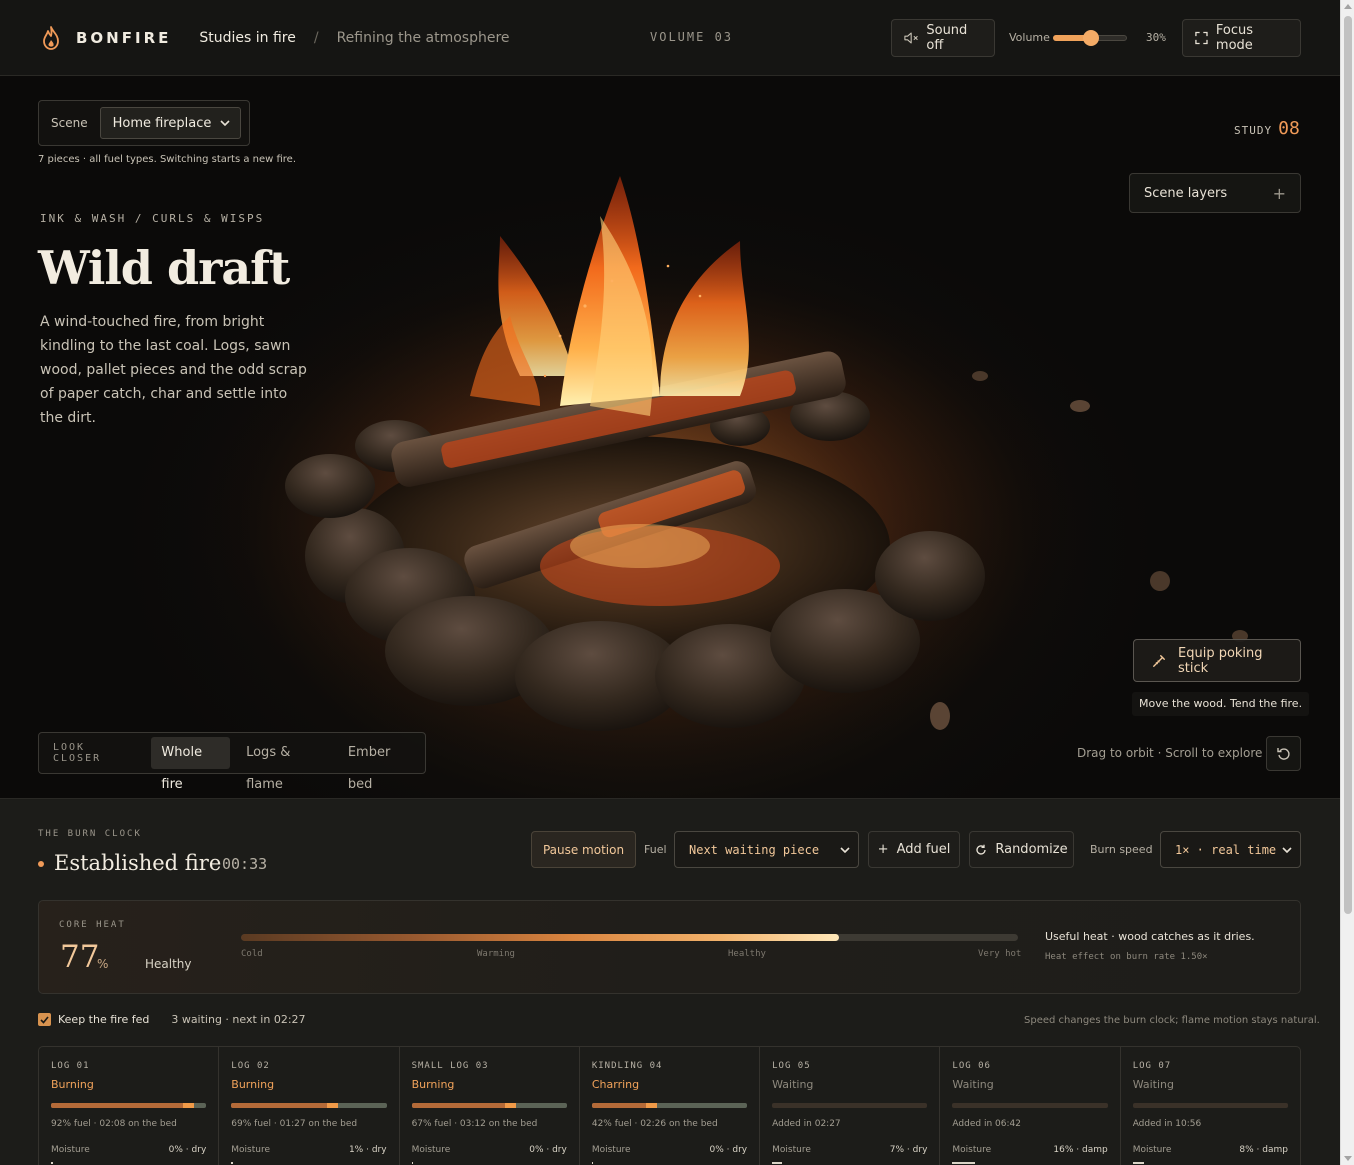  What do you see at coordinates (583, 849) in the screenshot?
I see `pause-motion-button: Pause motion` at bounding box center [583, 849].